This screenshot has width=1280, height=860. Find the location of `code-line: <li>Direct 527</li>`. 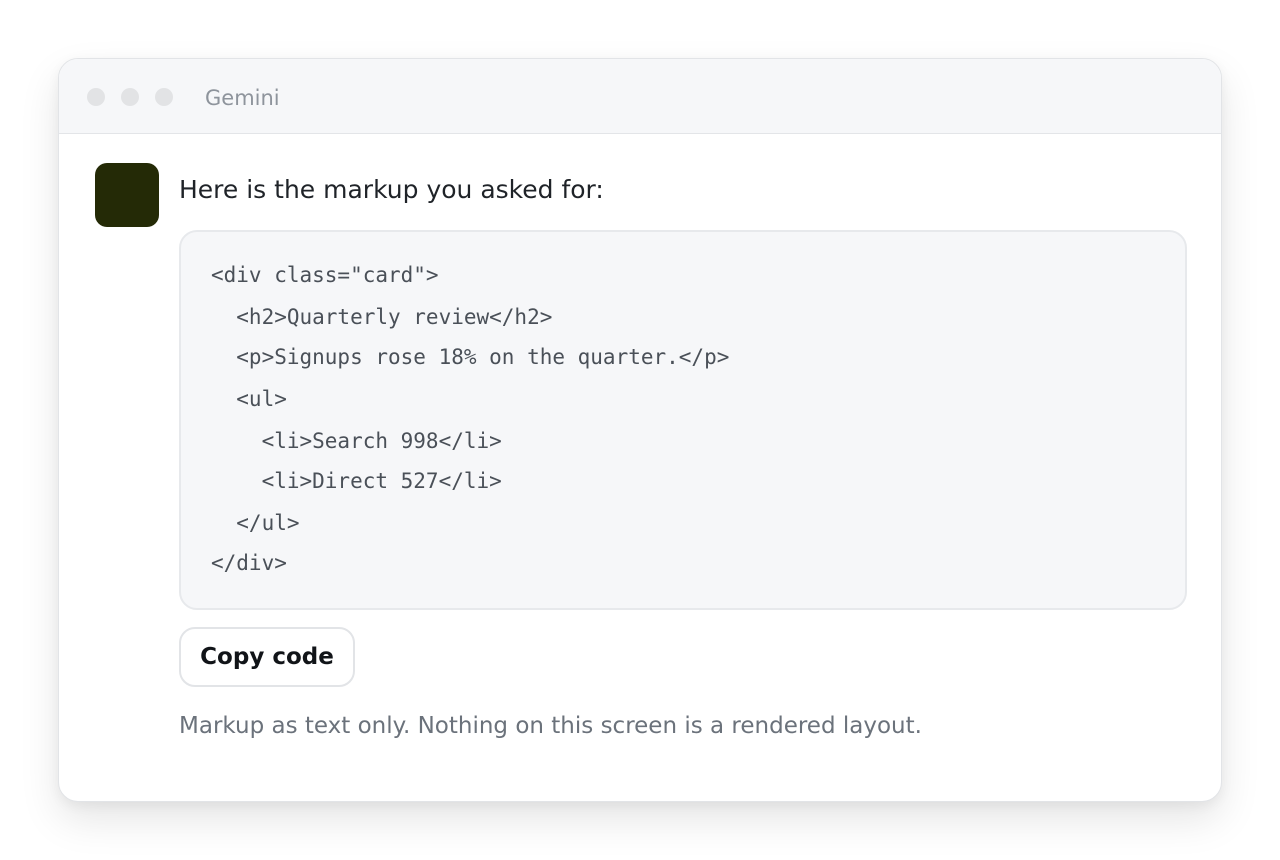

code-line: <li>Direct 527</li> is located at coordinates (356, 481).